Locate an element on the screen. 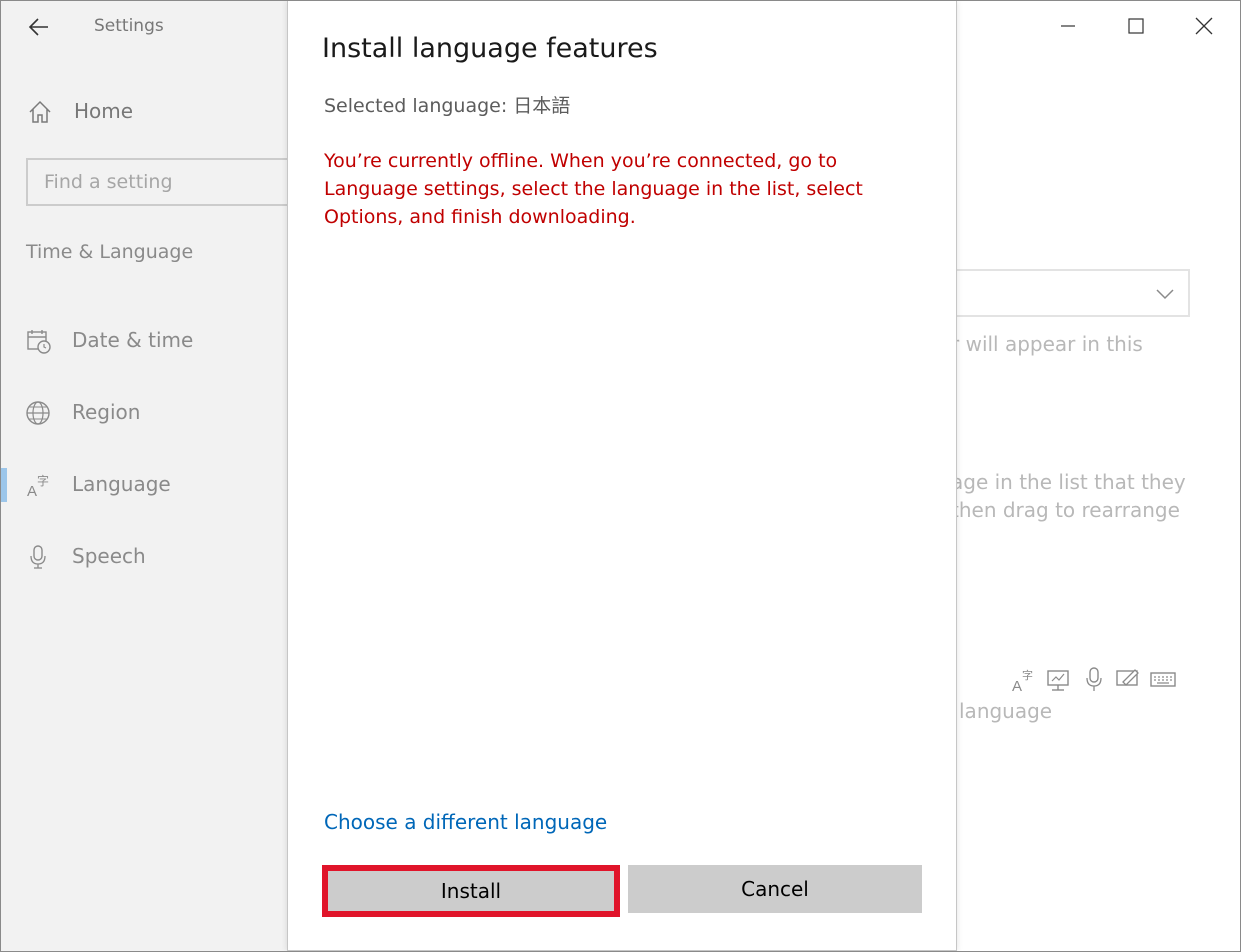  display-icon is located at coordinates (1058, 680).